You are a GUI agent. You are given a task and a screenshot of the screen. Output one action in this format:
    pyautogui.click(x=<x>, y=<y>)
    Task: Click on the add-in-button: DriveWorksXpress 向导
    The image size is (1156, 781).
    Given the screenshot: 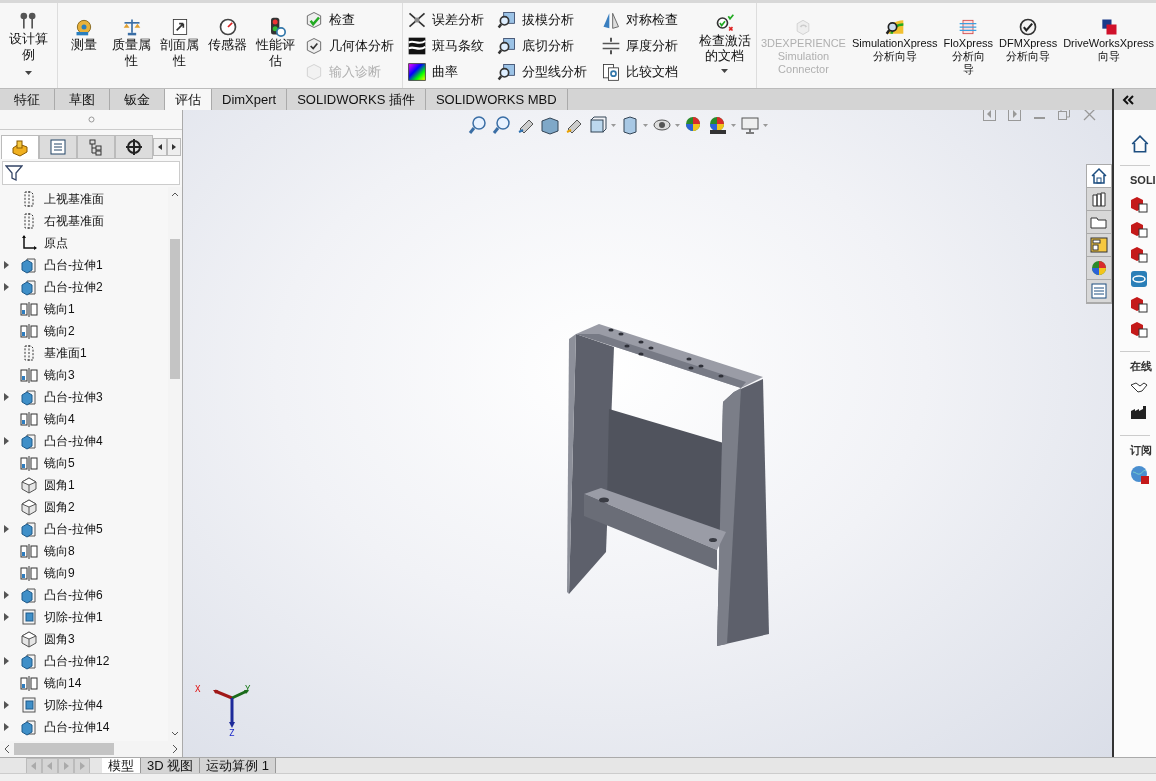 What is the action you would take?
    pyautogui.click(x=1108, y=45)
    